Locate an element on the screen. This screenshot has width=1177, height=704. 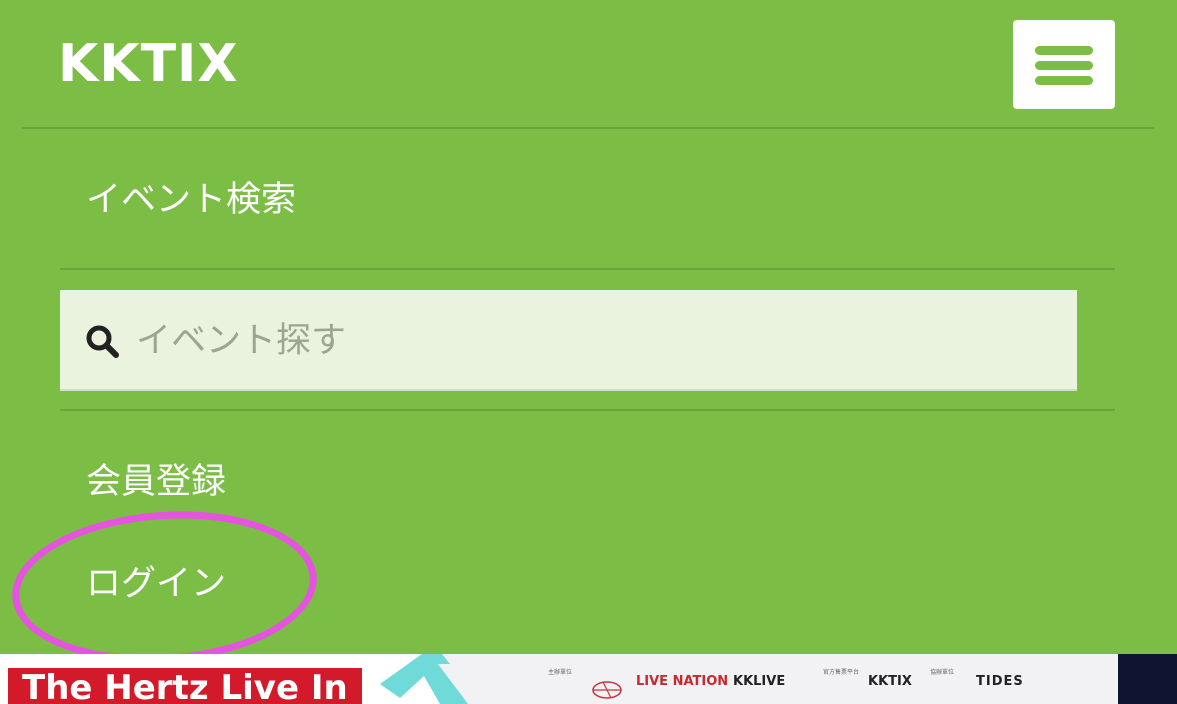
search-box is located at coordinates (568, 340).